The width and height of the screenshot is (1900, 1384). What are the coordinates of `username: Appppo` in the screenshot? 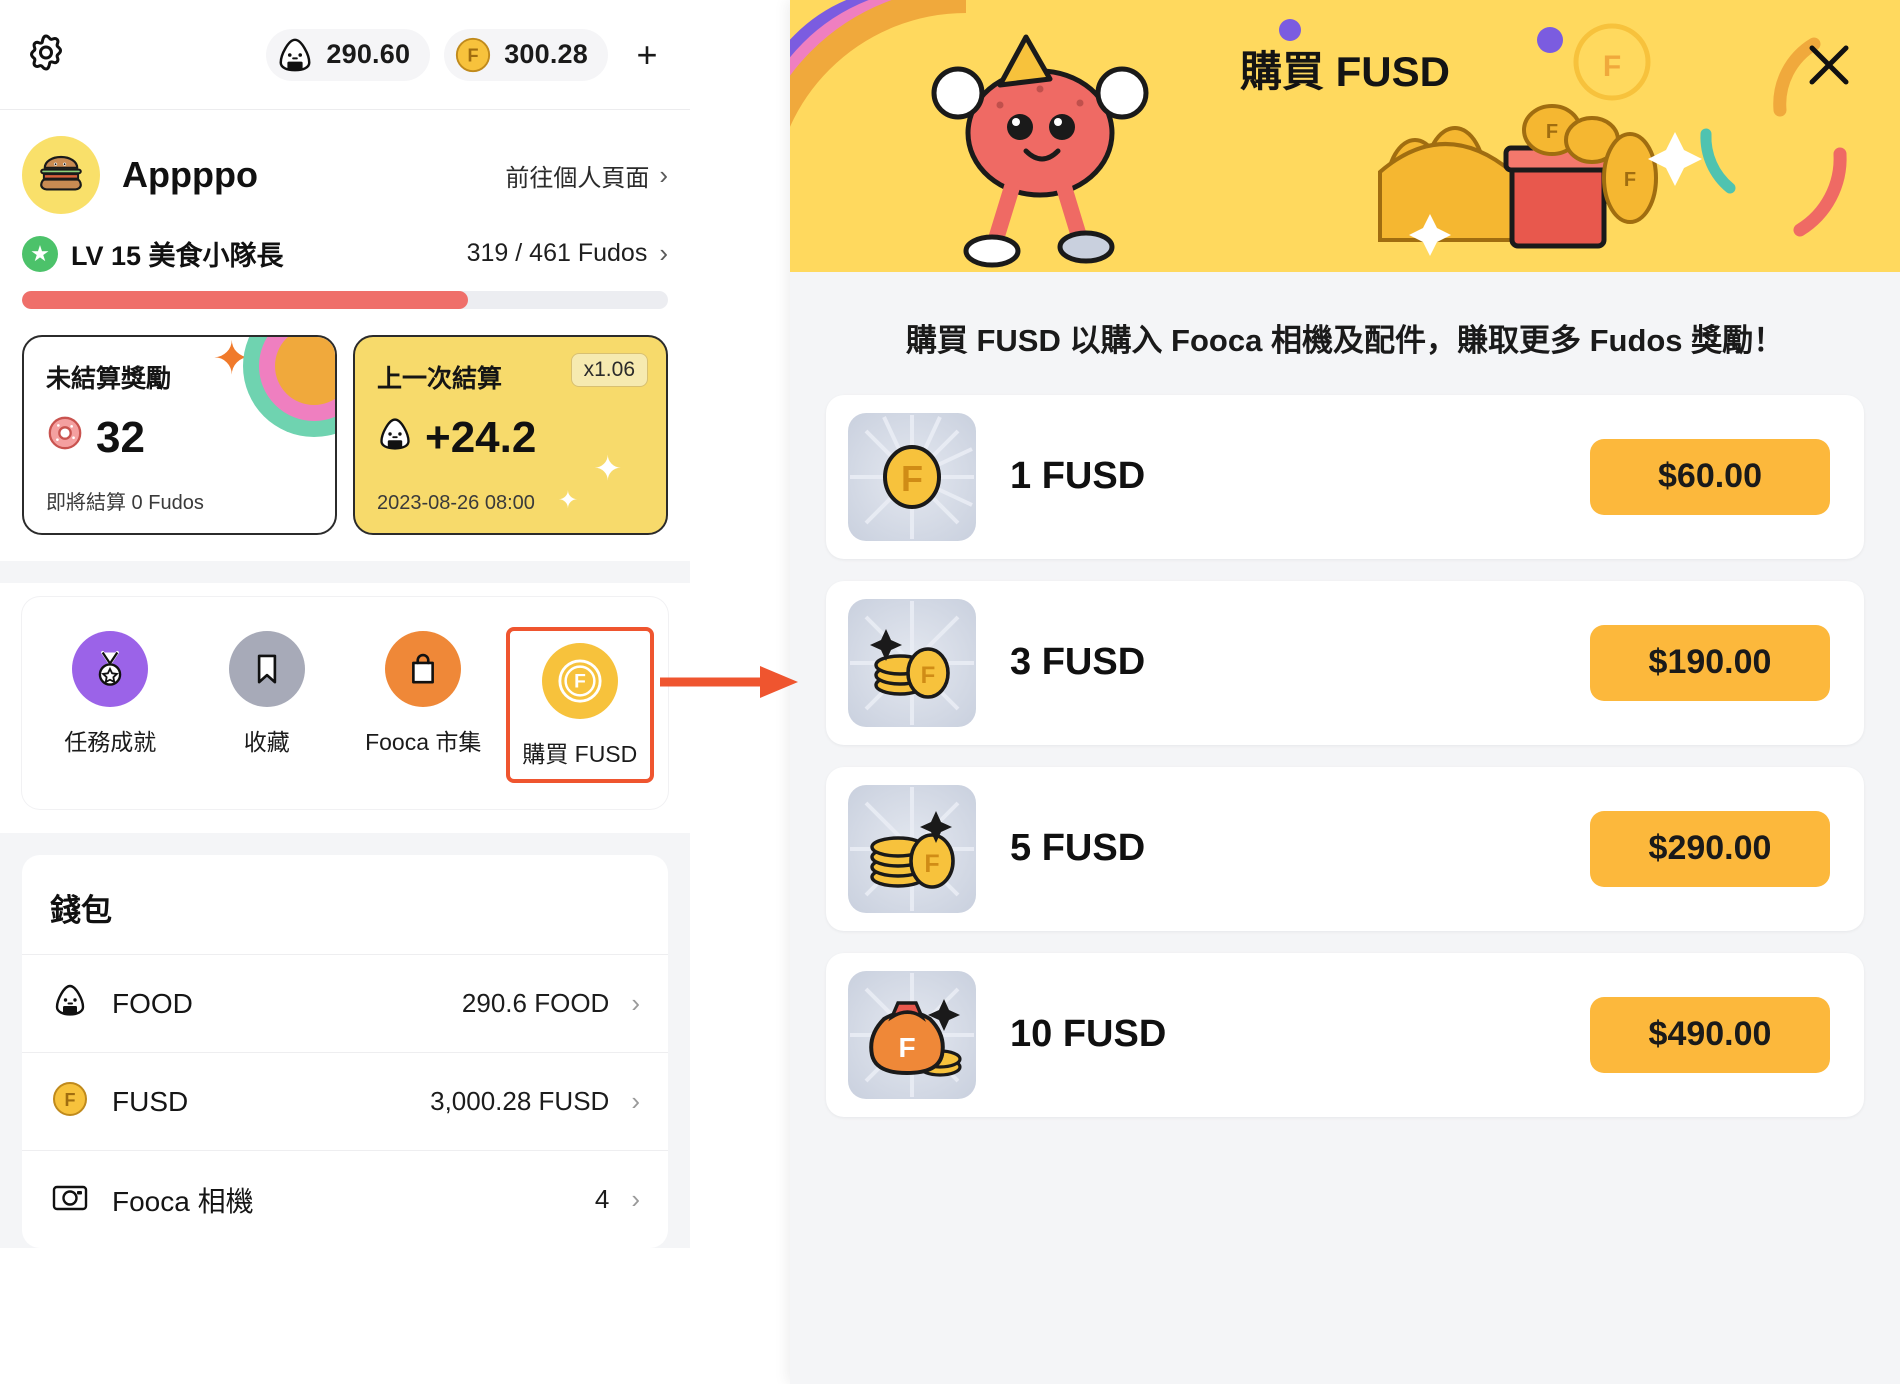 It's located at (190, 174).